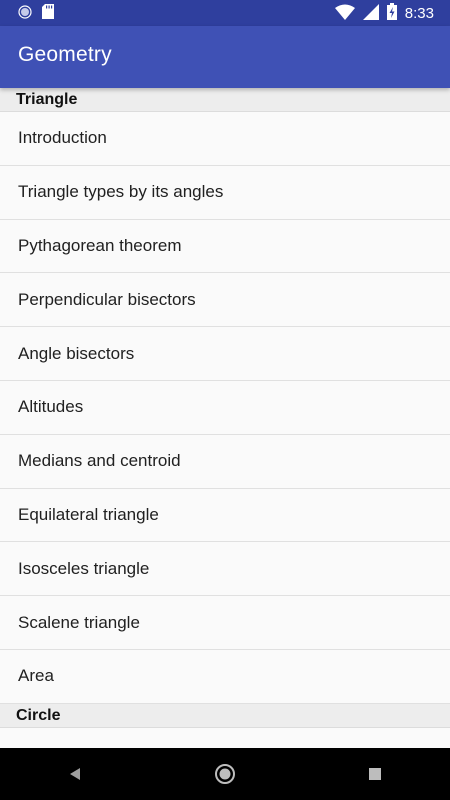  I want to click on list-item-medians-centroid: Medians and centroid, so click(225, 461).